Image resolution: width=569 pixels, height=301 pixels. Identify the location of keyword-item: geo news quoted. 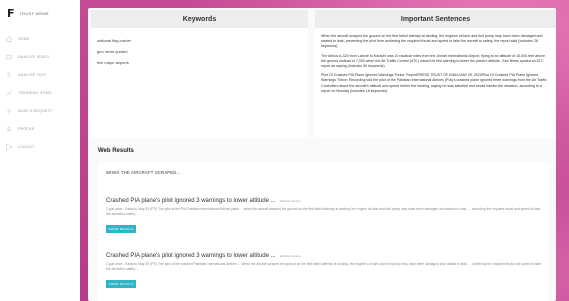
(112, 51).